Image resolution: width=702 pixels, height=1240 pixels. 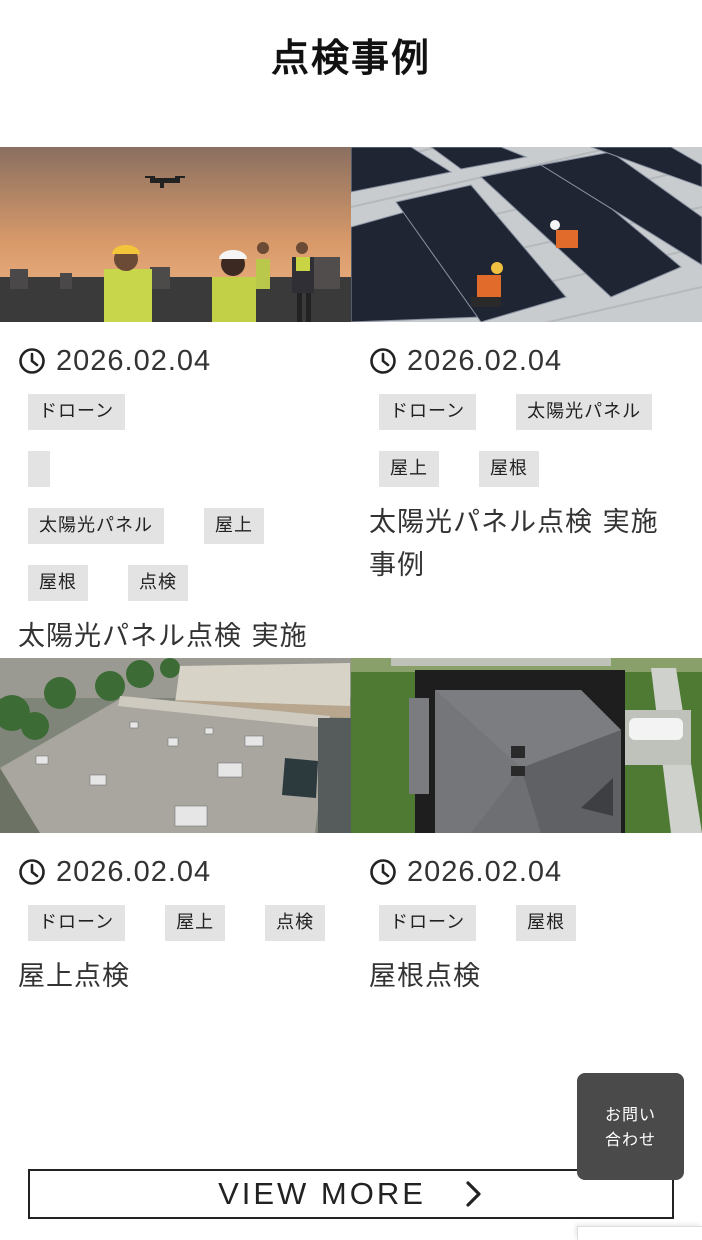 I want to click on tag-list: ドローン 屋根, so click(x=529, y=923).